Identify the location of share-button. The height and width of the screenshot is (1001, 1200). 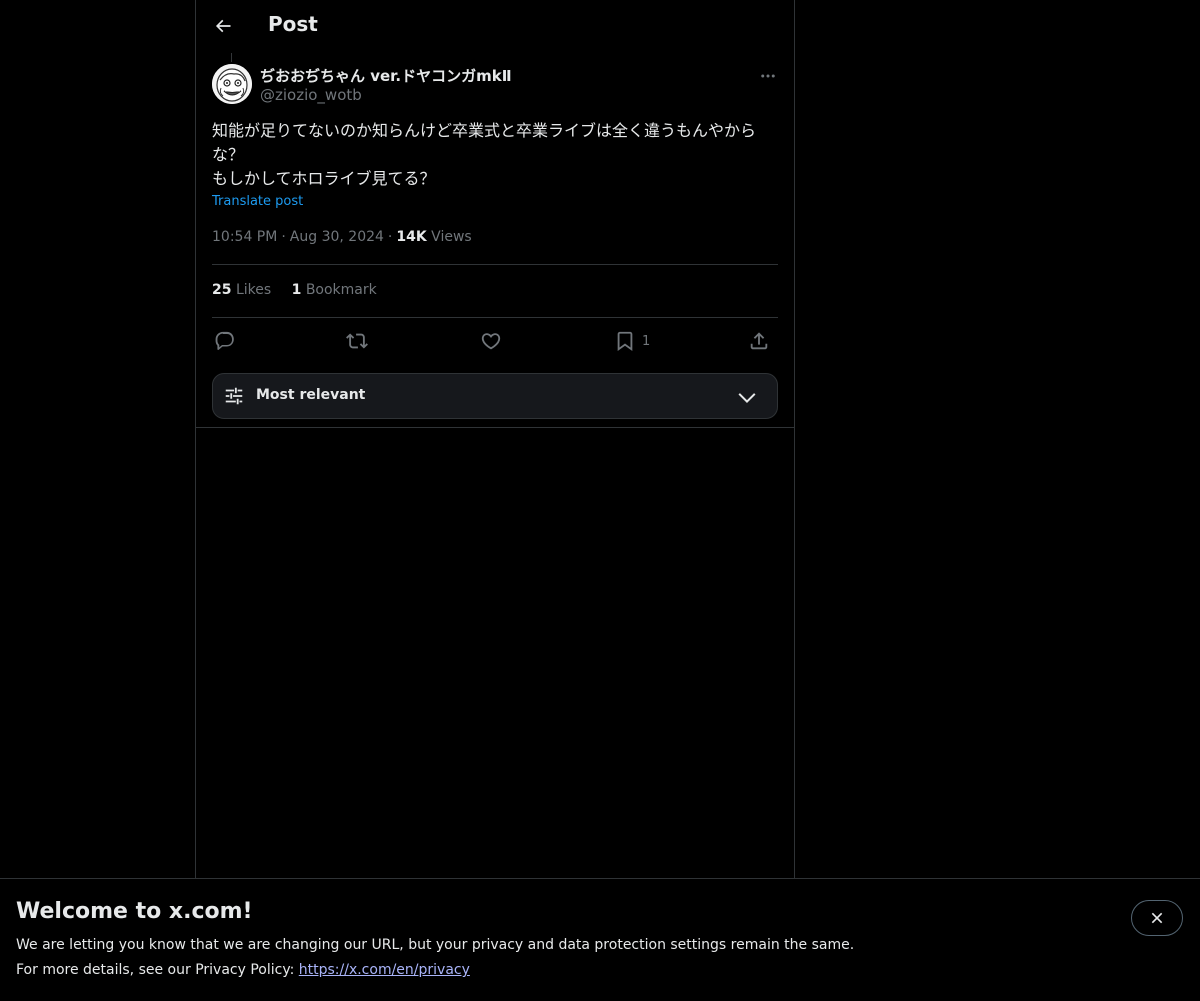
(759, 341).